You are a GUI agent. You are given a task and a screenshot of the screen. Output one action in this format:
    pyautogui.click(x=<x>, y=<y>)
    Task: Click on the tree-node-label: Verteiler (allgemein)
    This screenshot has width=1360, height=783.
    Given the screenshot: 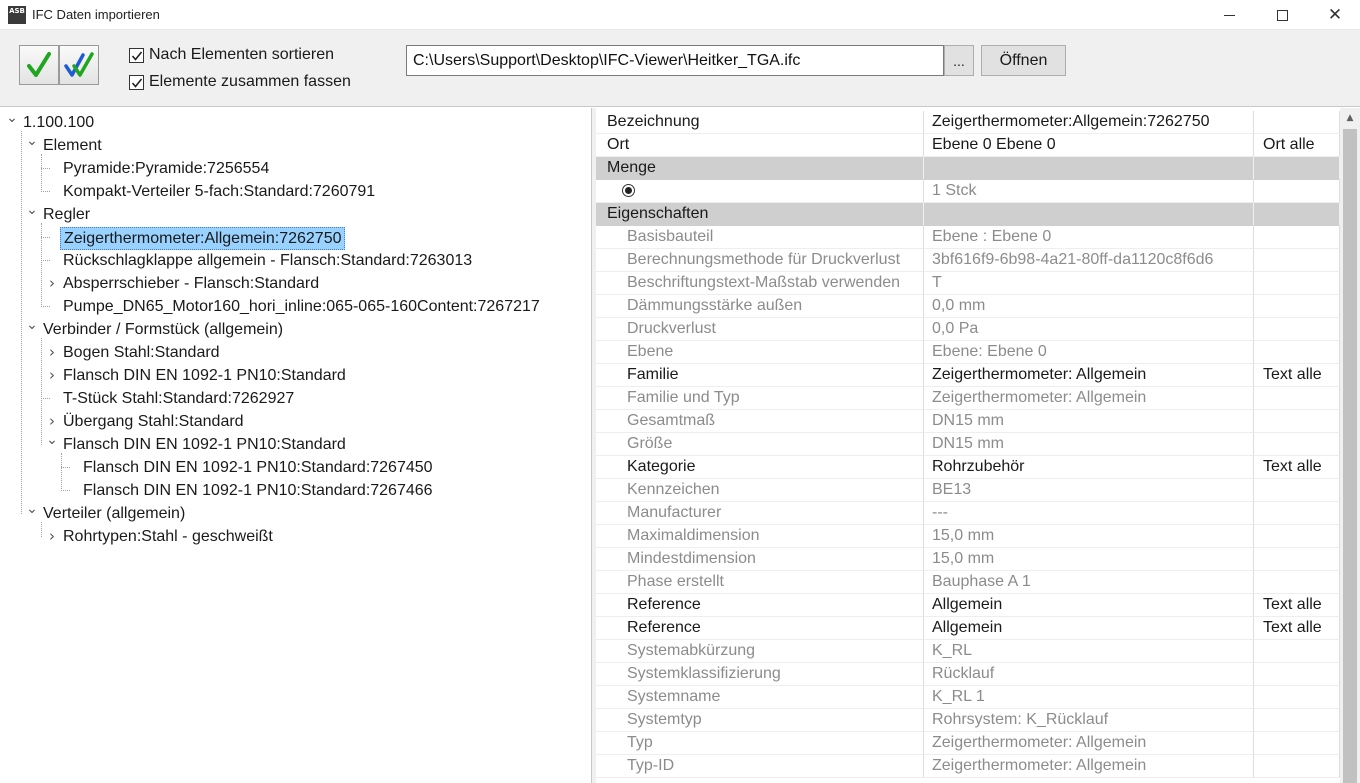 What is the action you would take?
    pyautogui.click(x=114, y=513)
    